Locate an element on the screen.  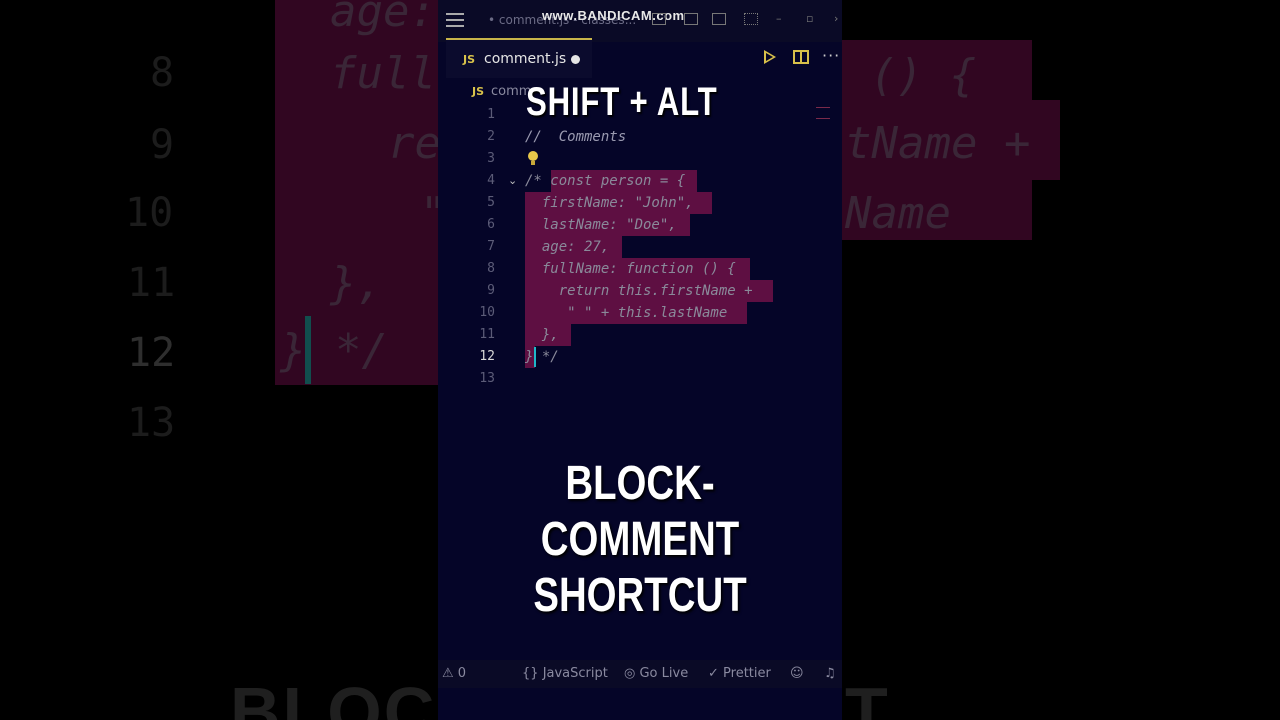
code-line: 11 }, is located at coordinates (640, 335).